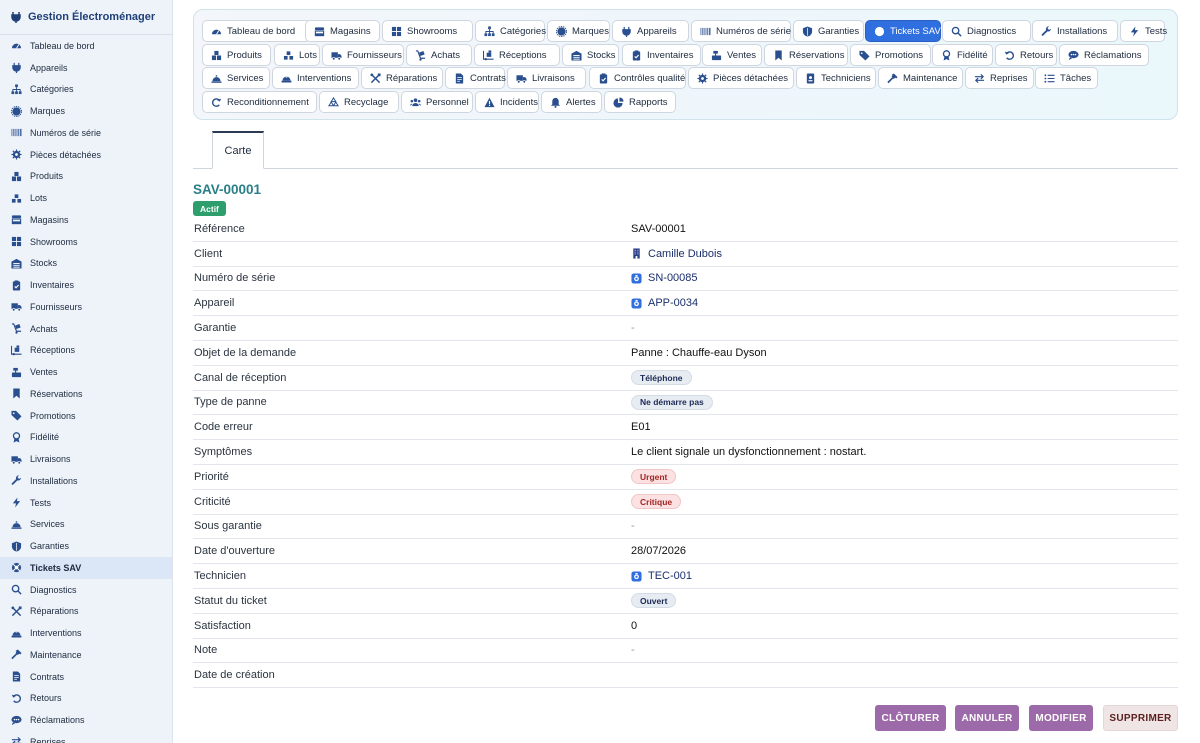  Describe the element at coordinates (658, 228) in the screenshot. I see `detail-value: SAV-00001` at that location.